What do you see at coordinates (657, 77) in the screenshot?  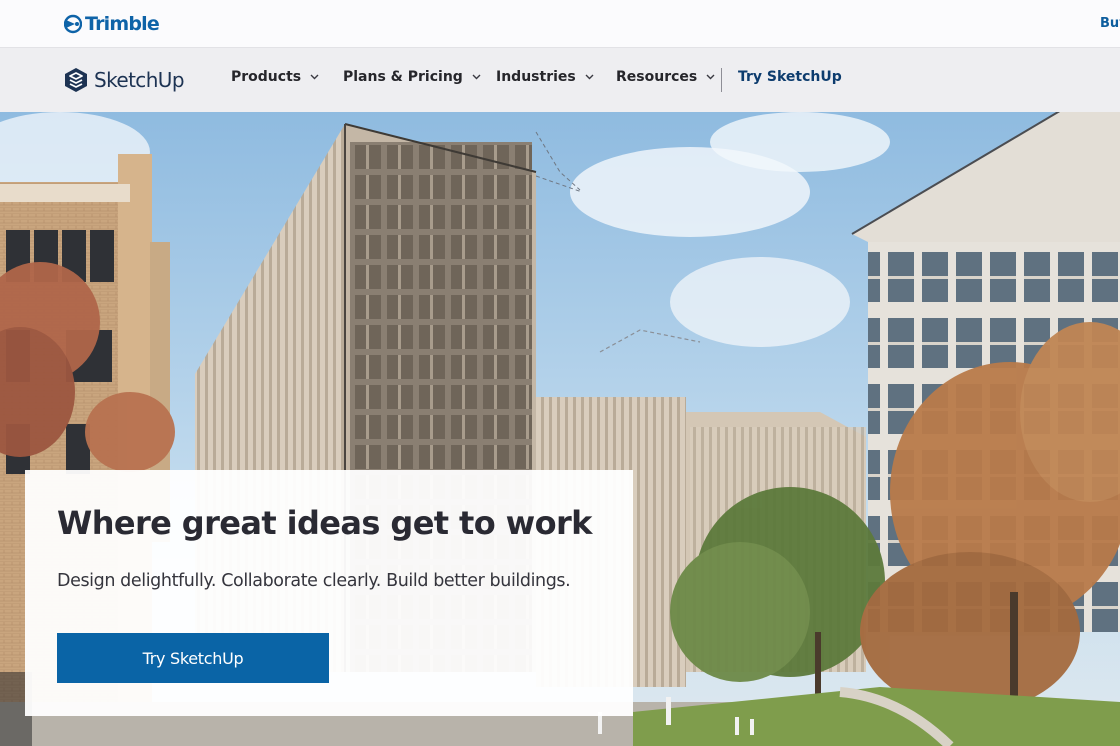 I see `nav-resources-label: Resources` at bounding box center [657, 77].